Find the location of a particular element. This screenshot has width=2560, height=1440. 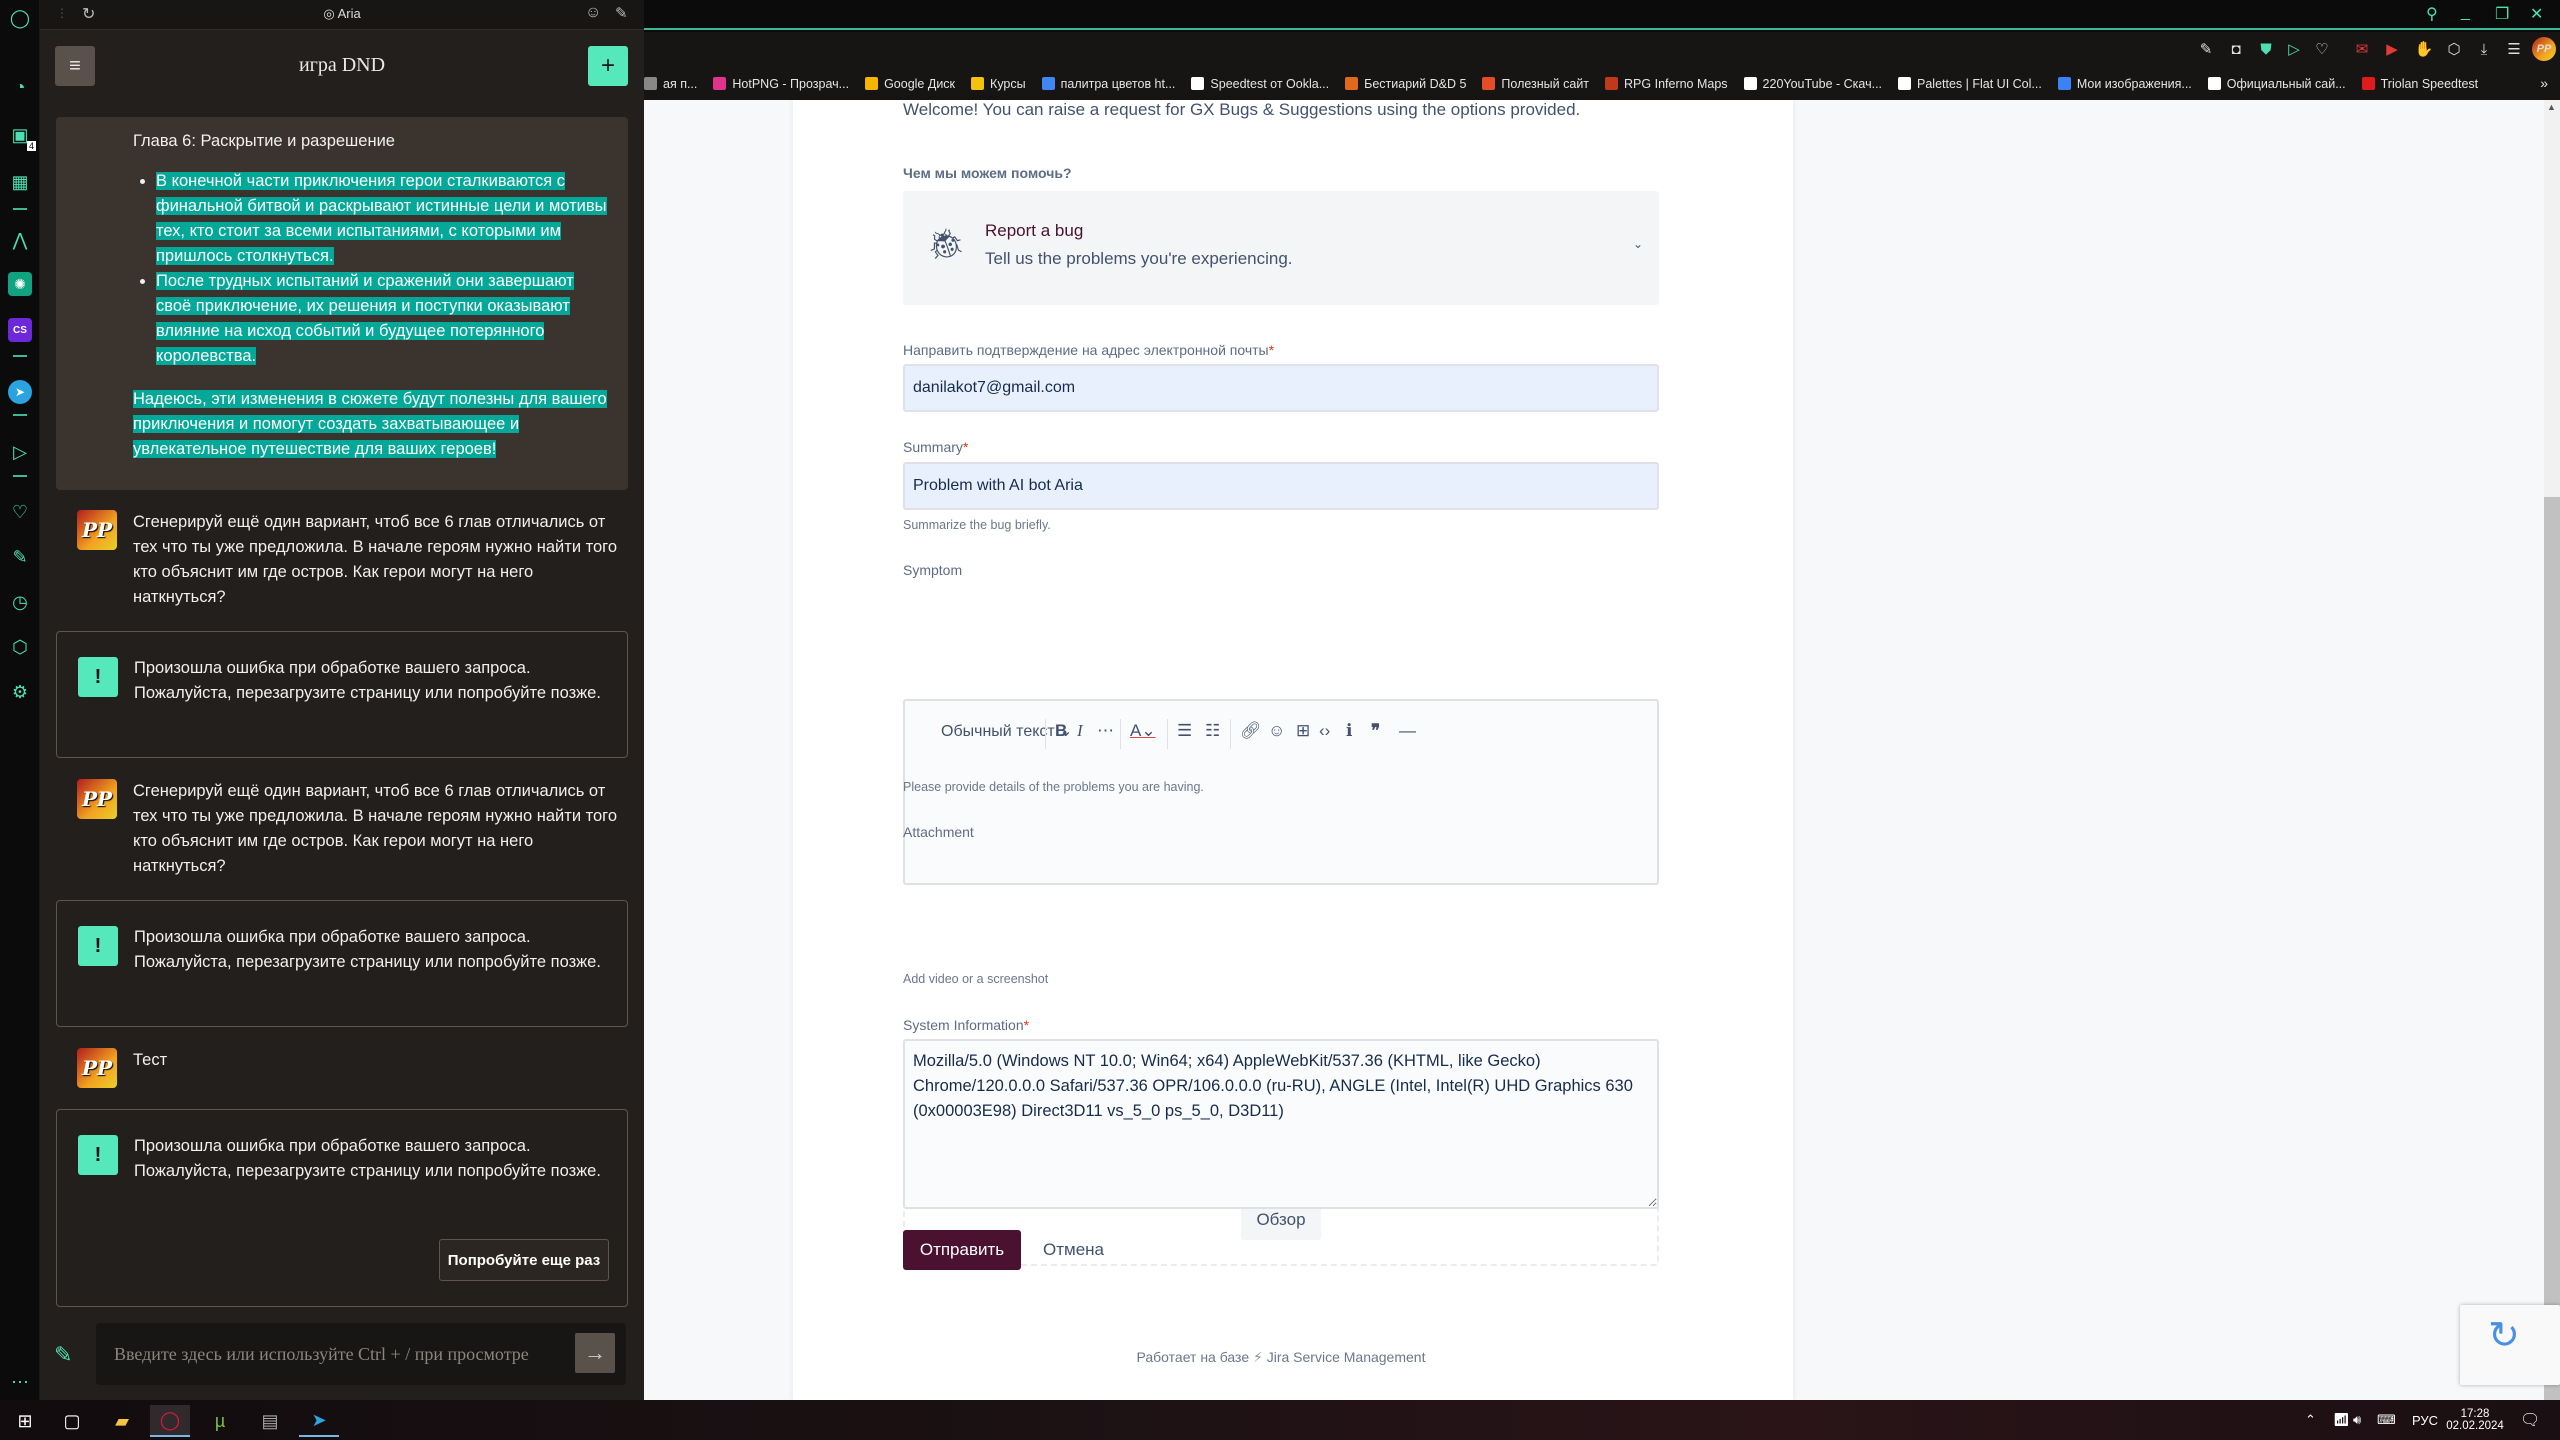

submit-button: Отправить is located at coordinates (962, 1250).